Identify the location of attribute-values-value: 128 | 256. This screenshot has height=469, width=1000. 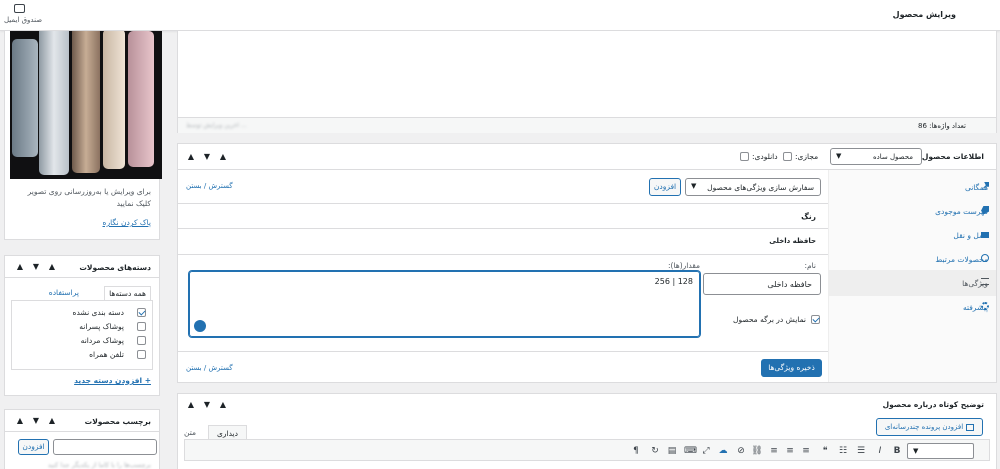
(673, 281).